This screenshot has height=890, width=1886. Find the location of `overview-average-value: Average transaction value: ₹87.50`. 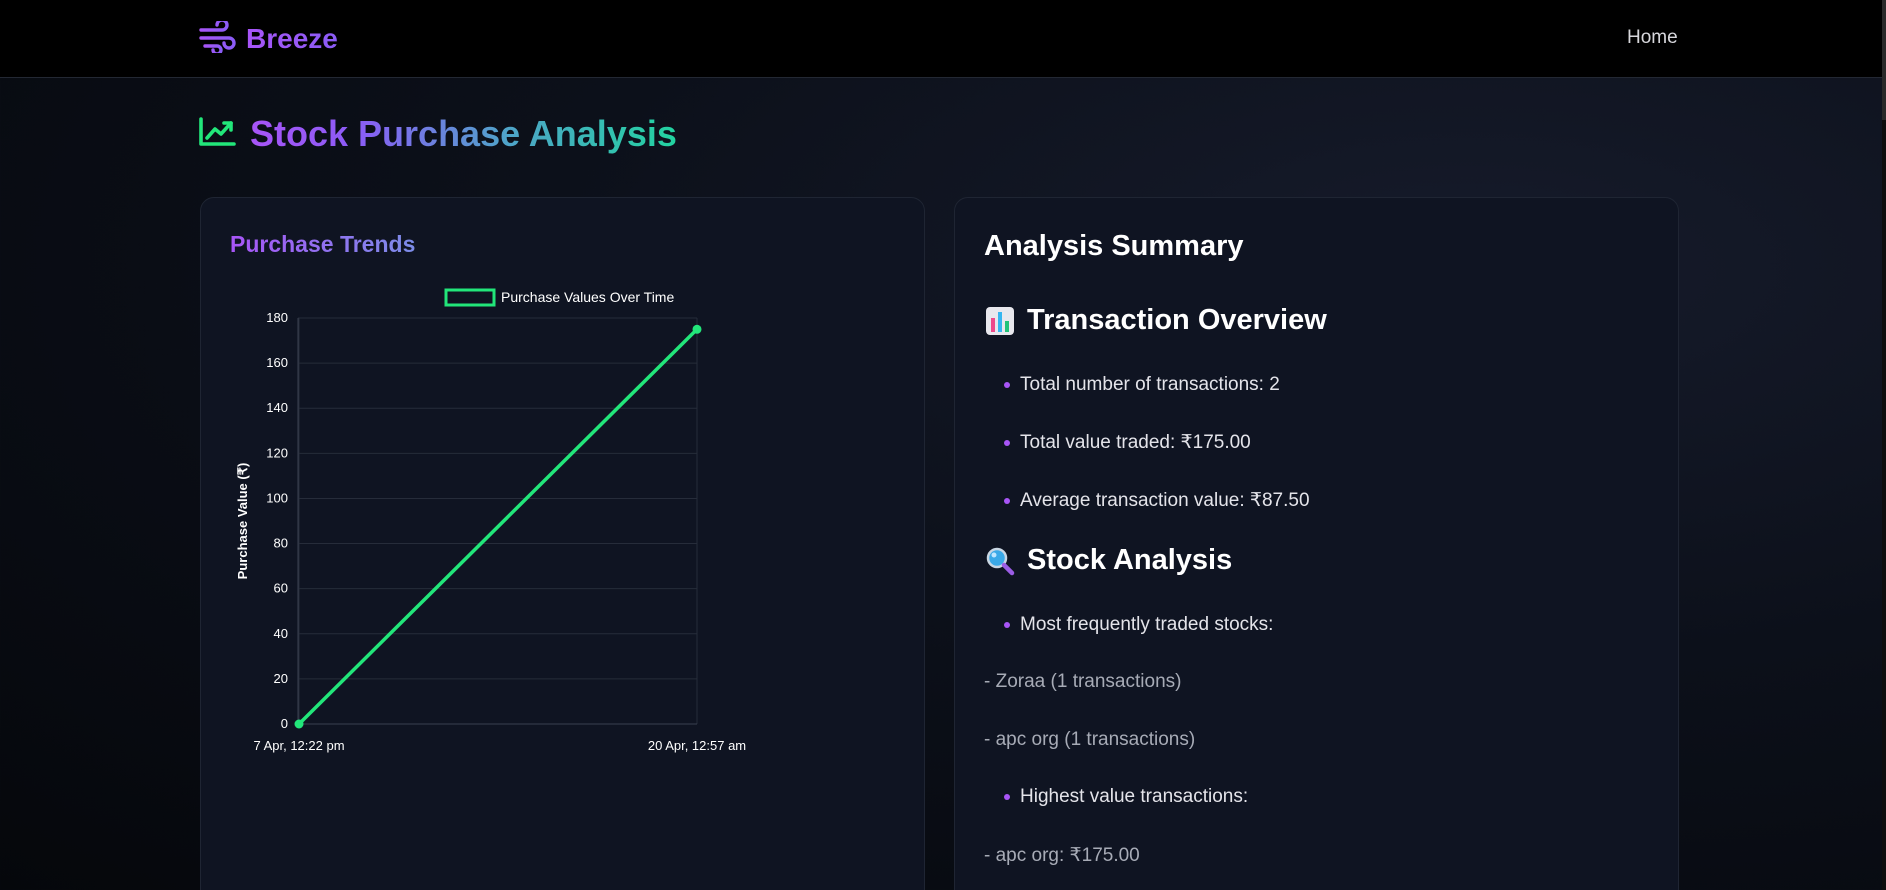

overview-average-value: Average transaction value: ₹87.50 is located at coordinates (1165, 500).